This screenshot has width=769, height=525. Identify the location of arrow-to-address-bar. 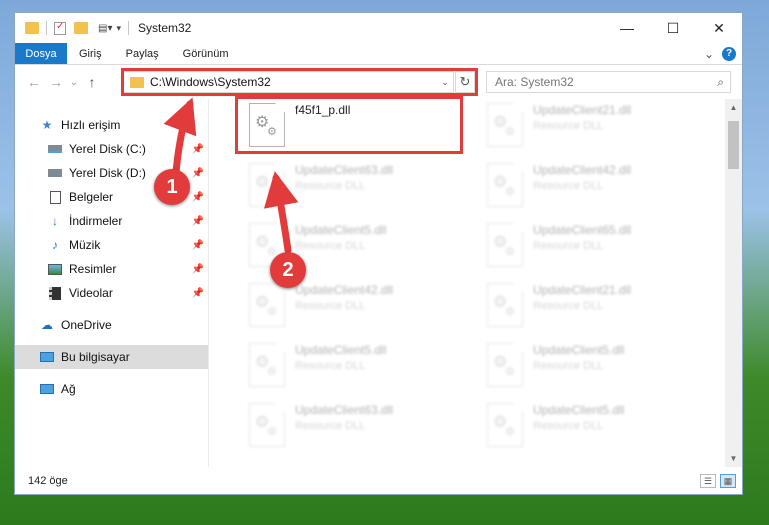
(180, 136).